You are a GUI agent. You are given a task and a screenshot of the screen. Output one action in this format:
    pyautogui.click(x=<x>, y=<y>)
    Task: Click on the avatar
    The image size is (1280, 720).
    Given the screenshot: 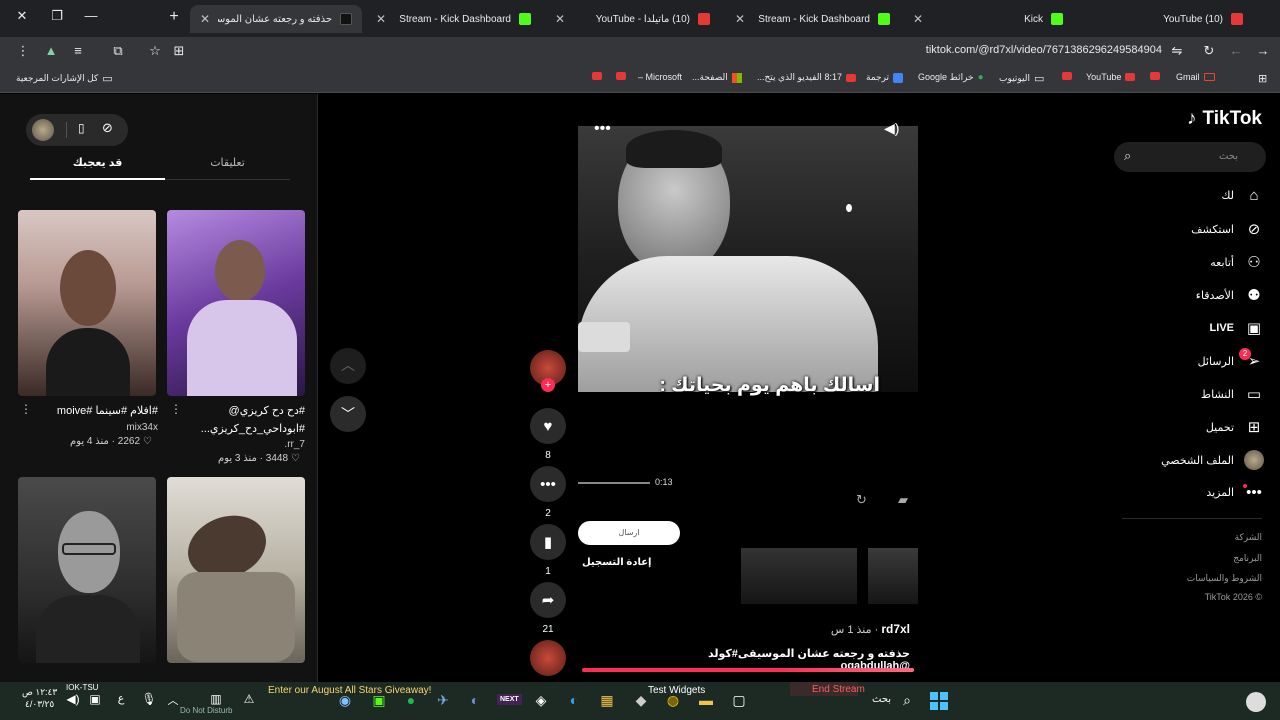 What is the action you would take?
    pyautogui.click(x=43, y=130)
    